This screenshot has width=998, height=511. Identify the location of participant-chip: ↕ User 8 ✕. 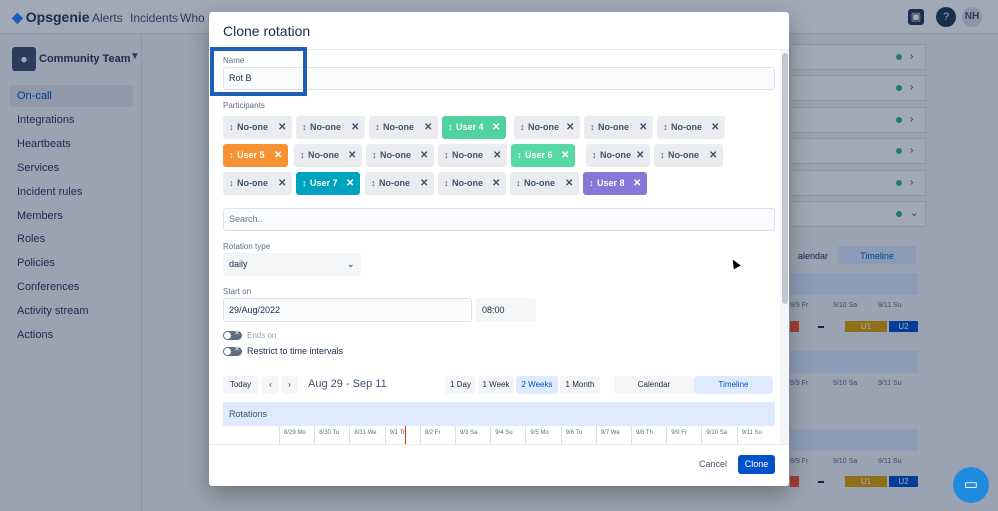
(615, 183).